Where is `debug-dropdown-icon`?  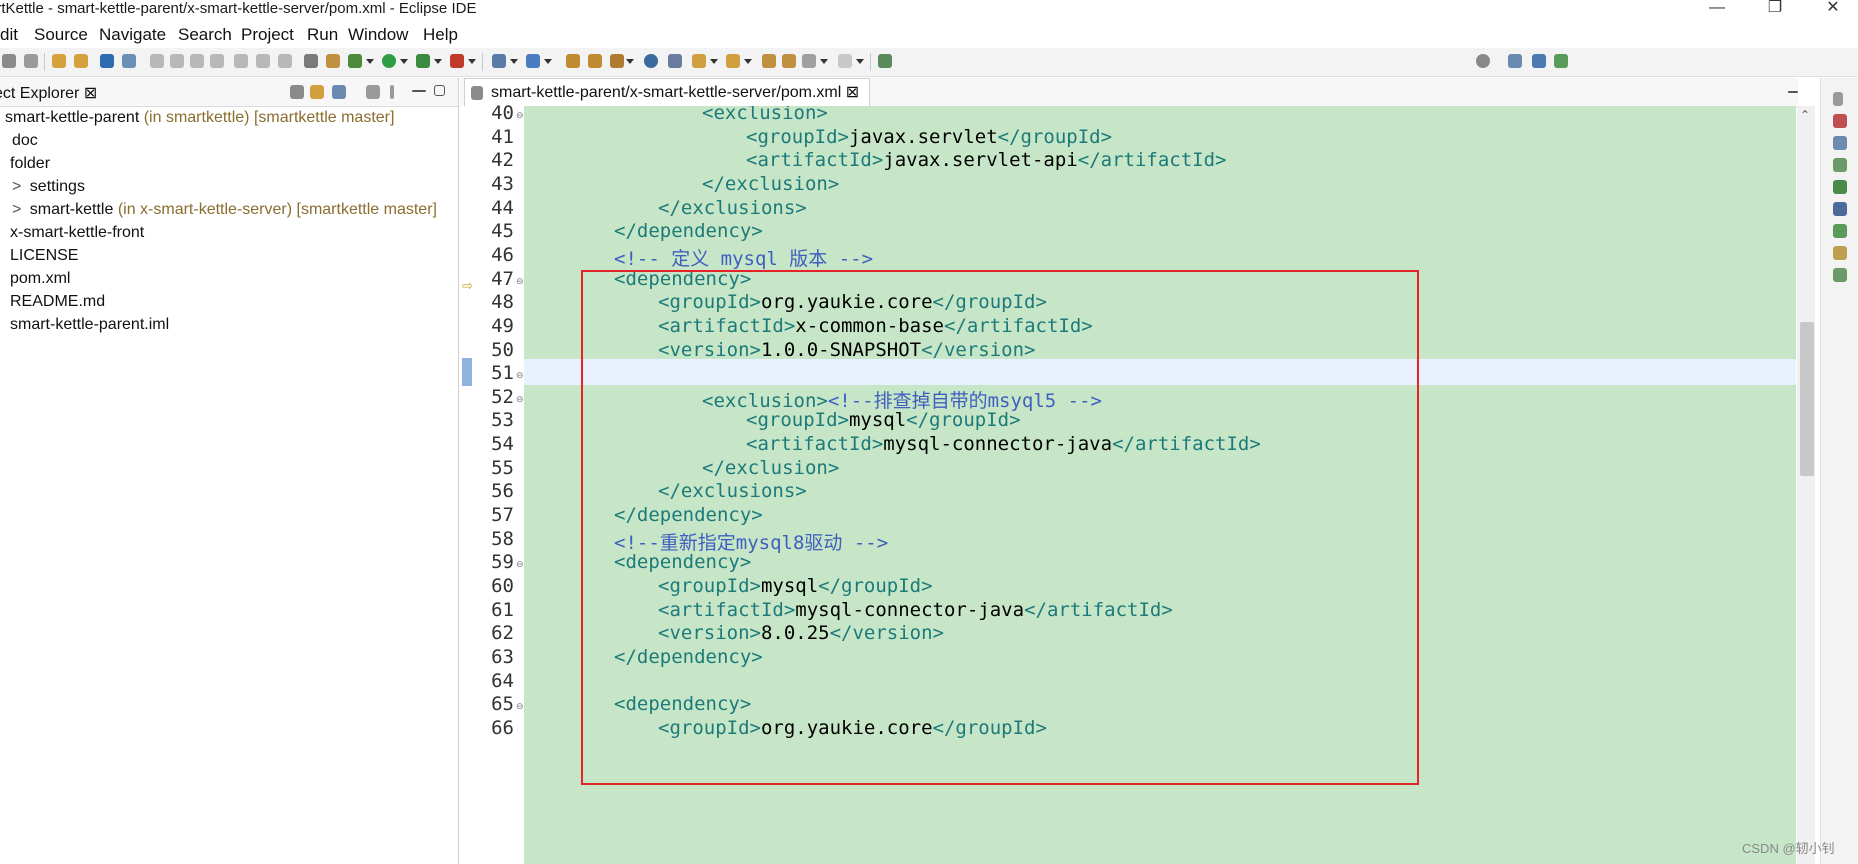 debug-dropdown-icon is located at coordinates (370, 61).